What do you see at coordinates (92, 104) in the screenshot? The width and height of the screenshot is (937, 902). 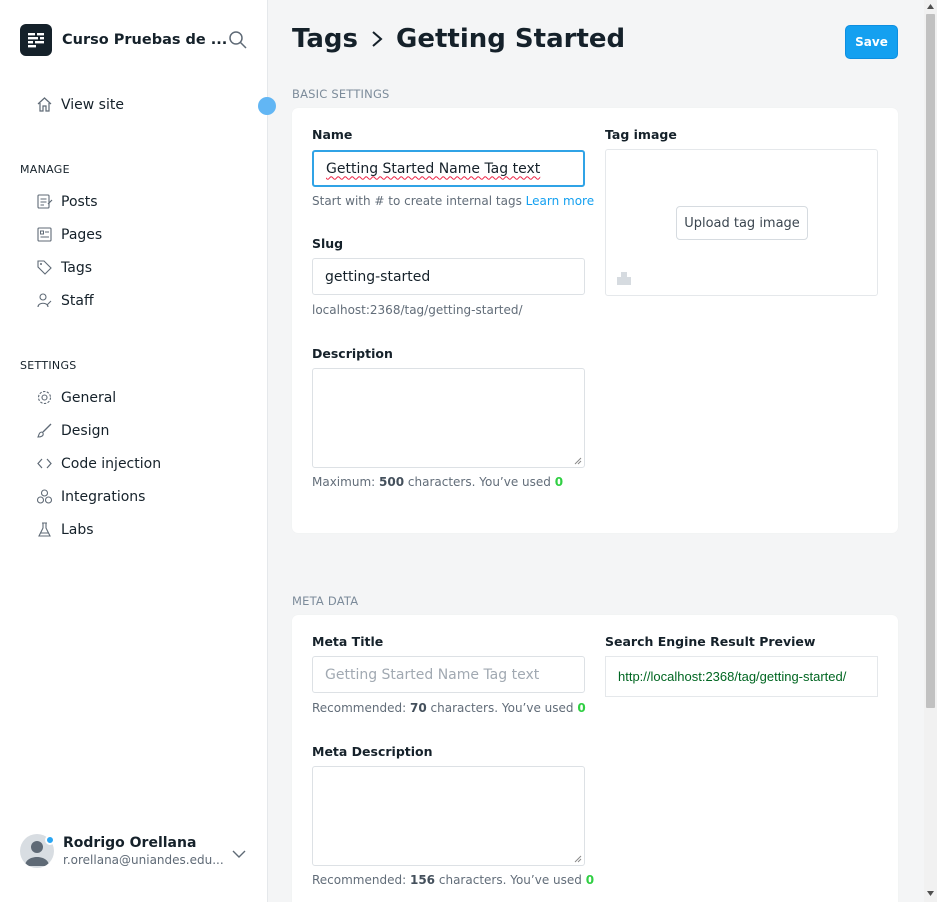 I see `view-site-label: View site` at bounding box center [92, 104].